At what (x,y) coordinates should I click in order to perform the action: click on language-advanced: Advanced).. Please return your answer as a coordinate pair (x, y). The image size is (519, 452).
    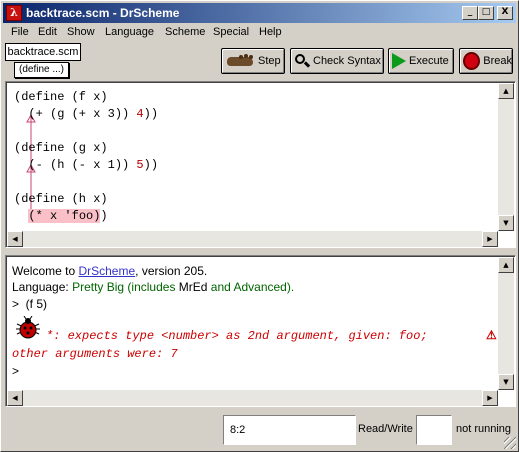
    Looking at the image, I should click on (264, 287).